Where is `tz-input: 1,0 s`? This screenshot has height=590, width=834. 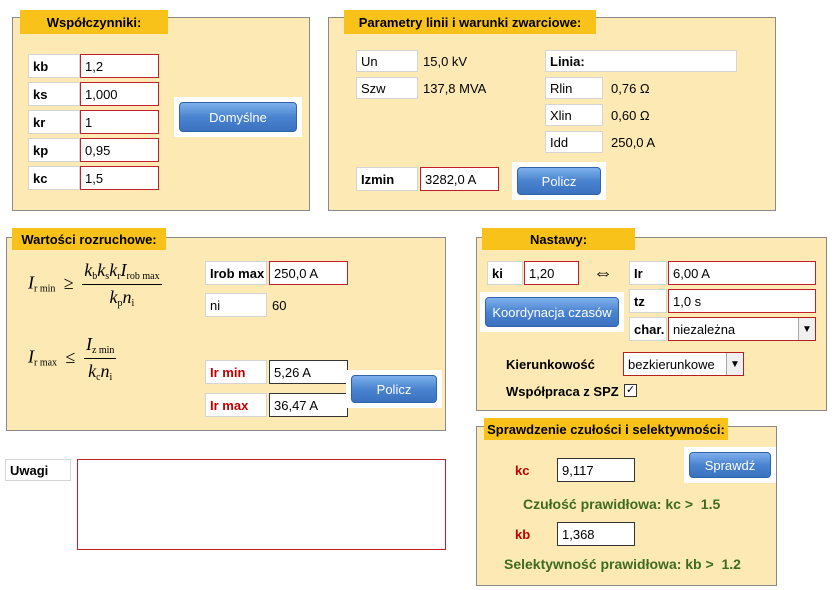 tz-input: 1,0 s is located at coordinates (742, 301).